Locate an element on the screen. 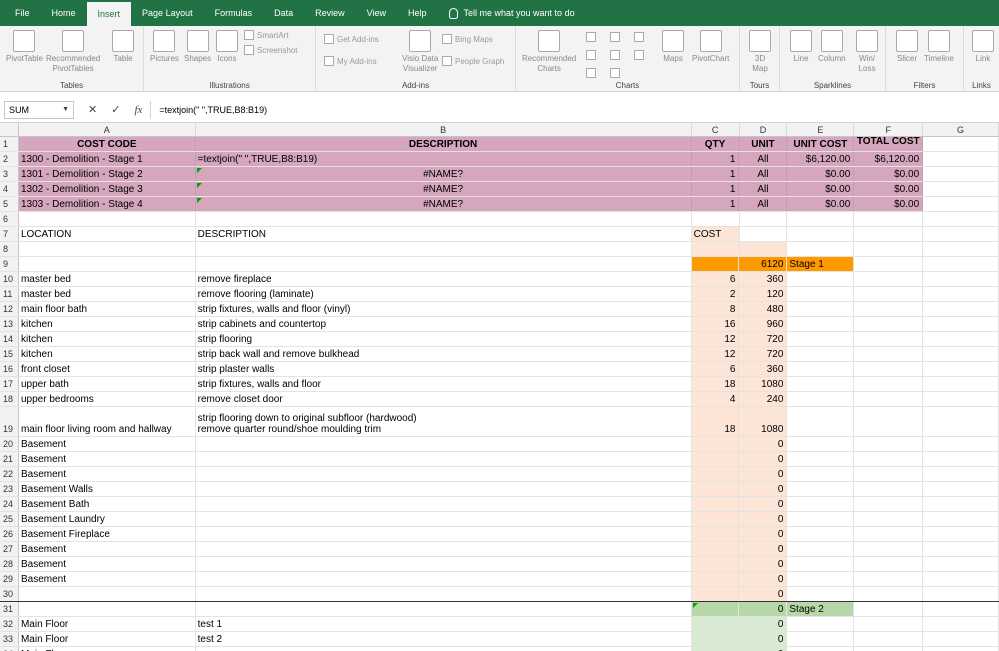  row-header: 2 is located at coordinates (9, 159).